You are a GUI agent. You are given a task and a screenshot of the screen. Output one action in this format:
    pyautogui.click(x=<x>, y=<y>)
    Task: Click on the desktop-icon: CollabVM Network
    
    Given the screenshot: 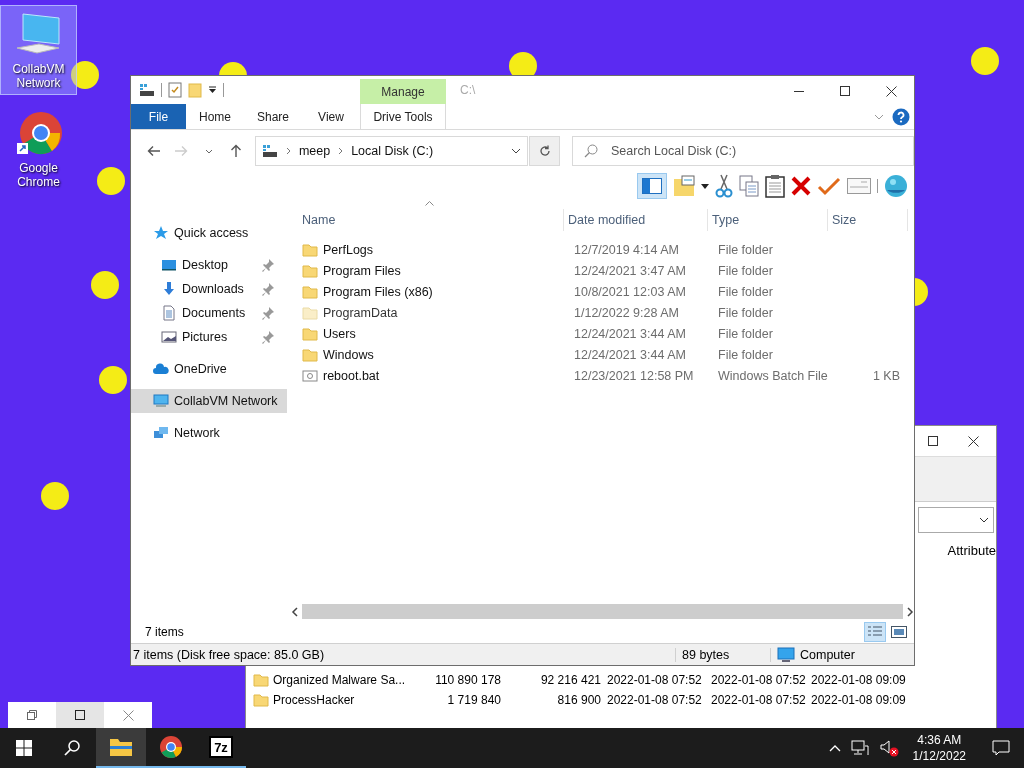 What is the action you would take?
    pyautogui.click(x=38, y=50)
    